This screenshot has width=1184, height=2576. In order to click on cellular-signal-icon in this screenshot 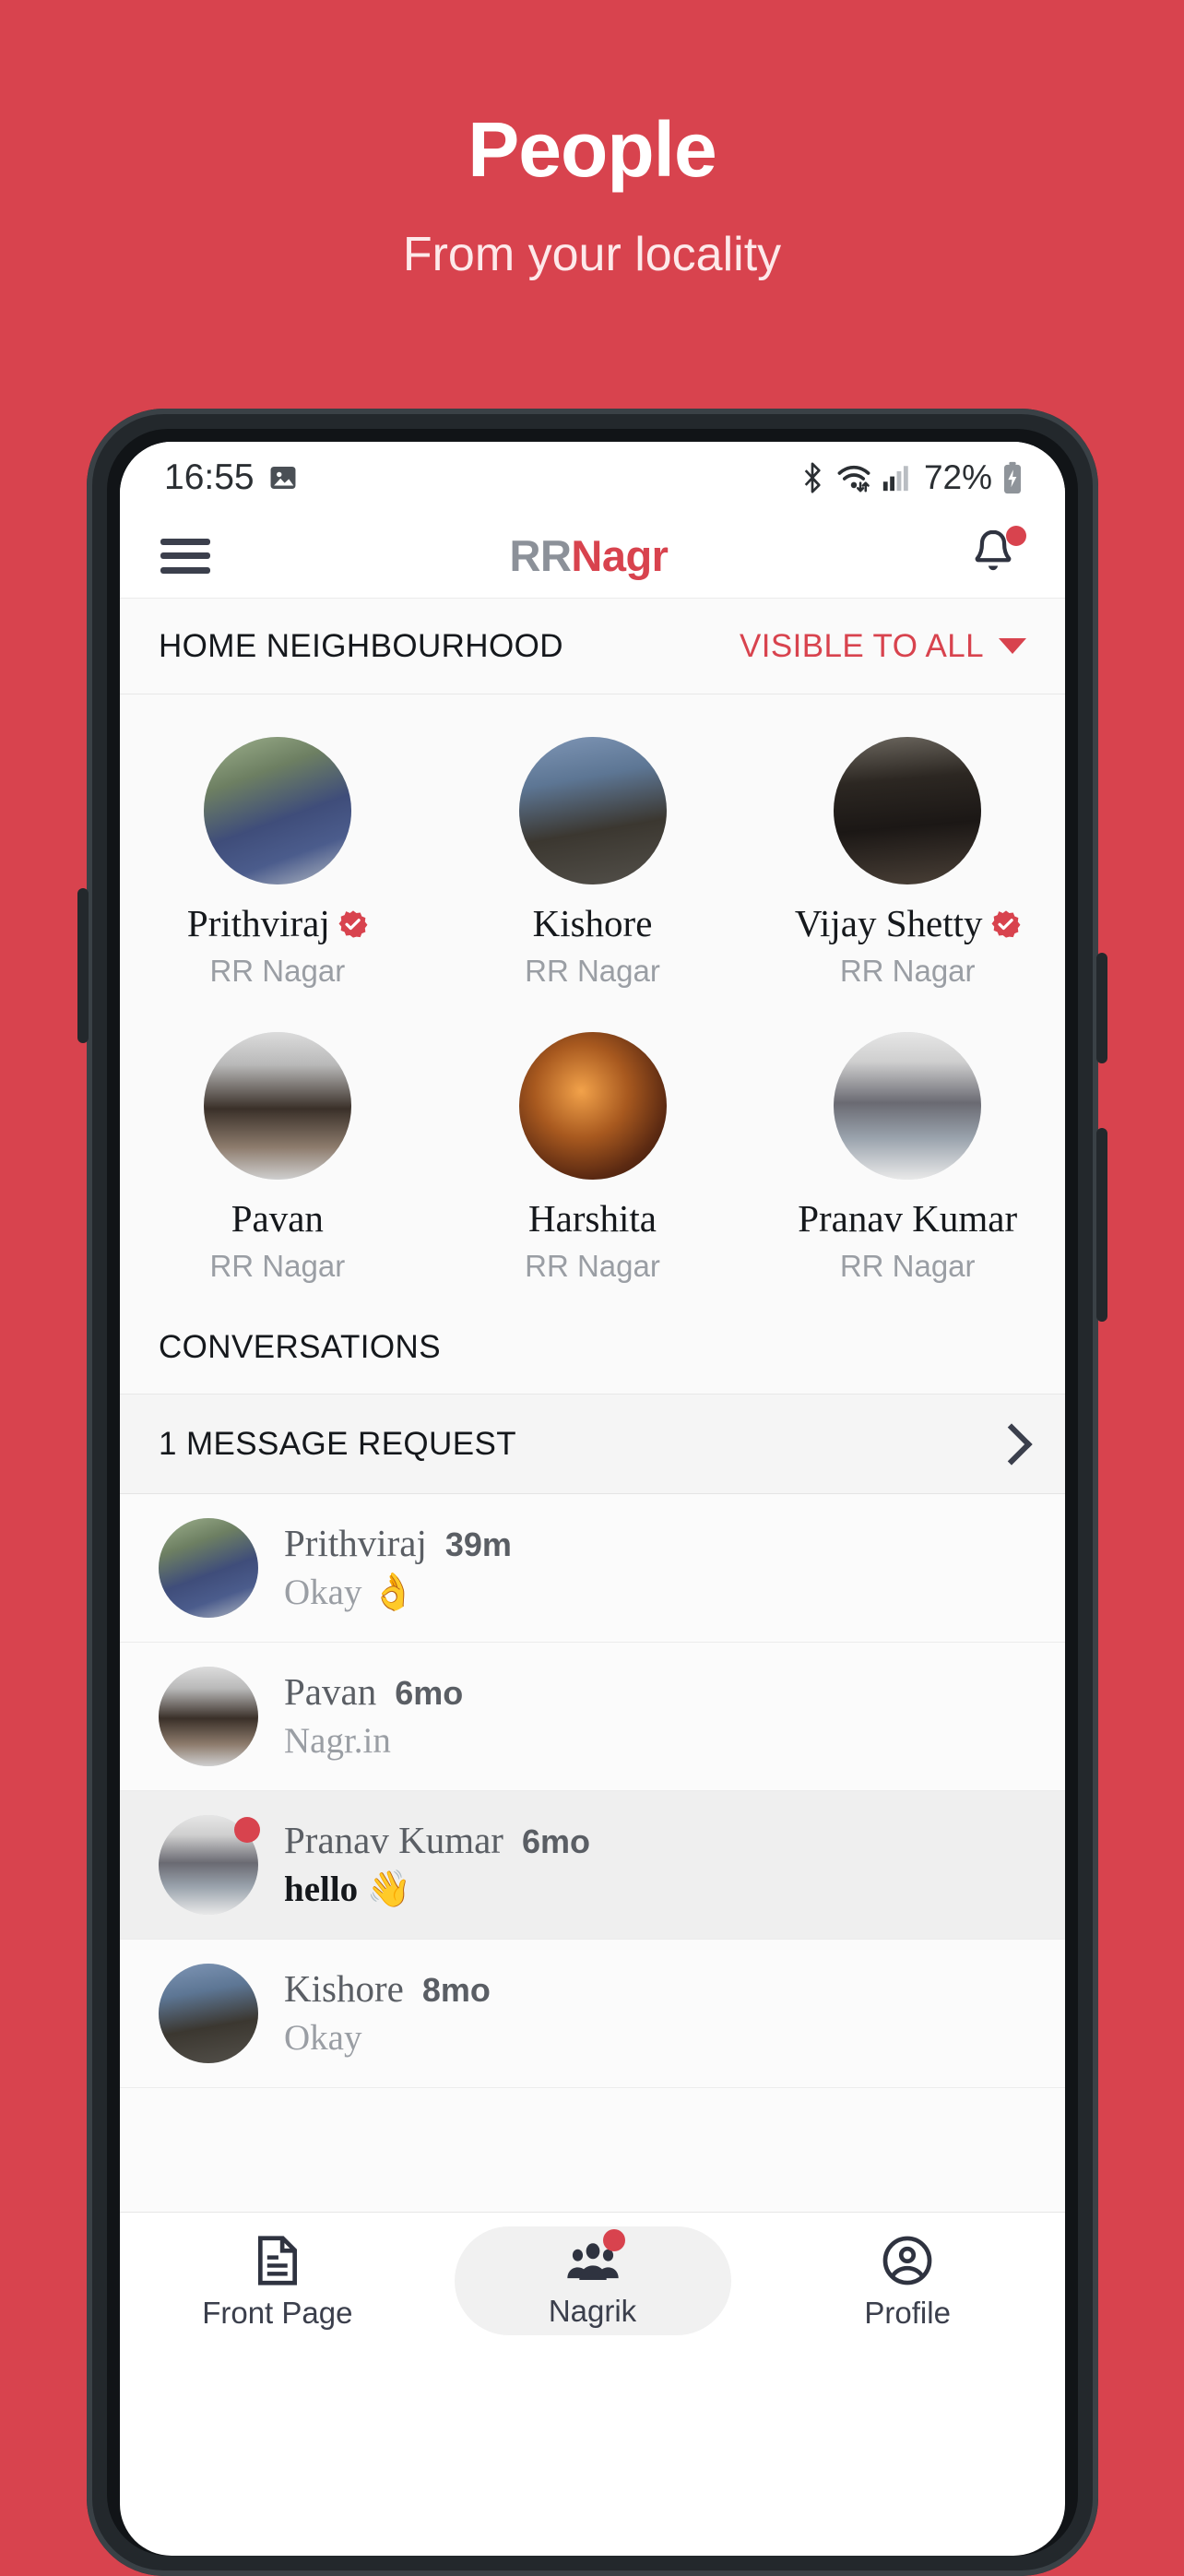, I will do `click(896, 477)`.